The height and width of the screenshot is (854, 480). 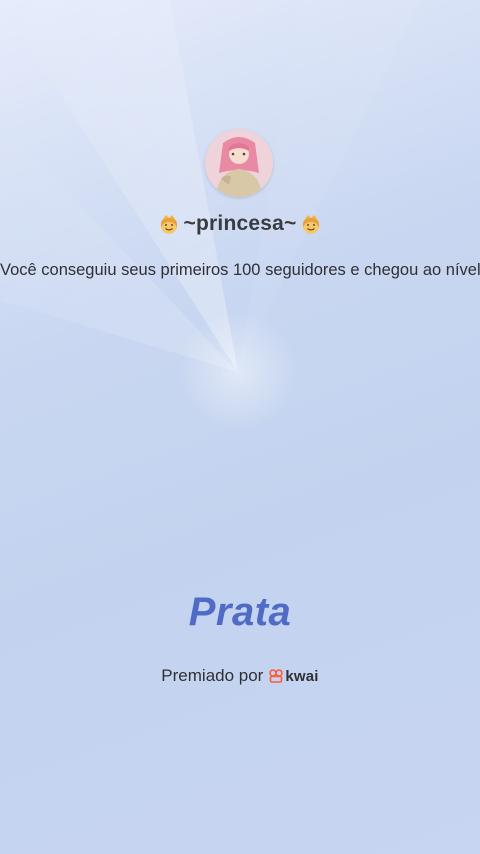 I want to click on awarded-by-row: Premiado por kwai, so click(x=240, y=676).